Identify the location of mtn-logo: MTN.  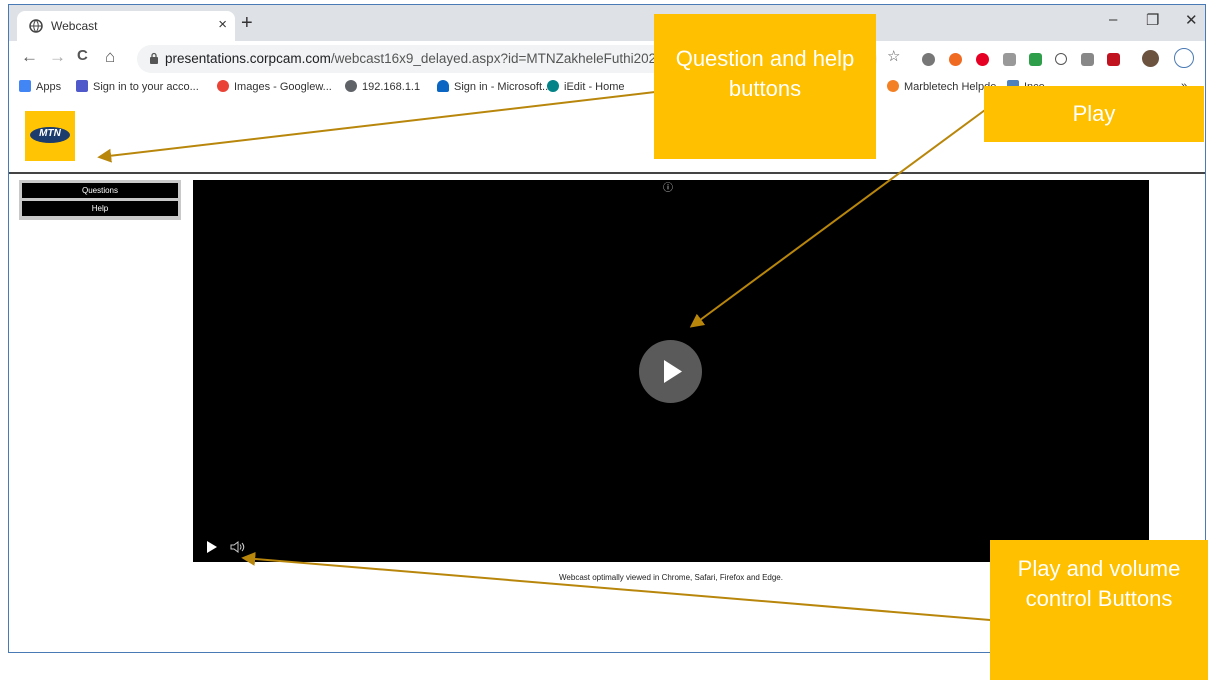
(50, 136).